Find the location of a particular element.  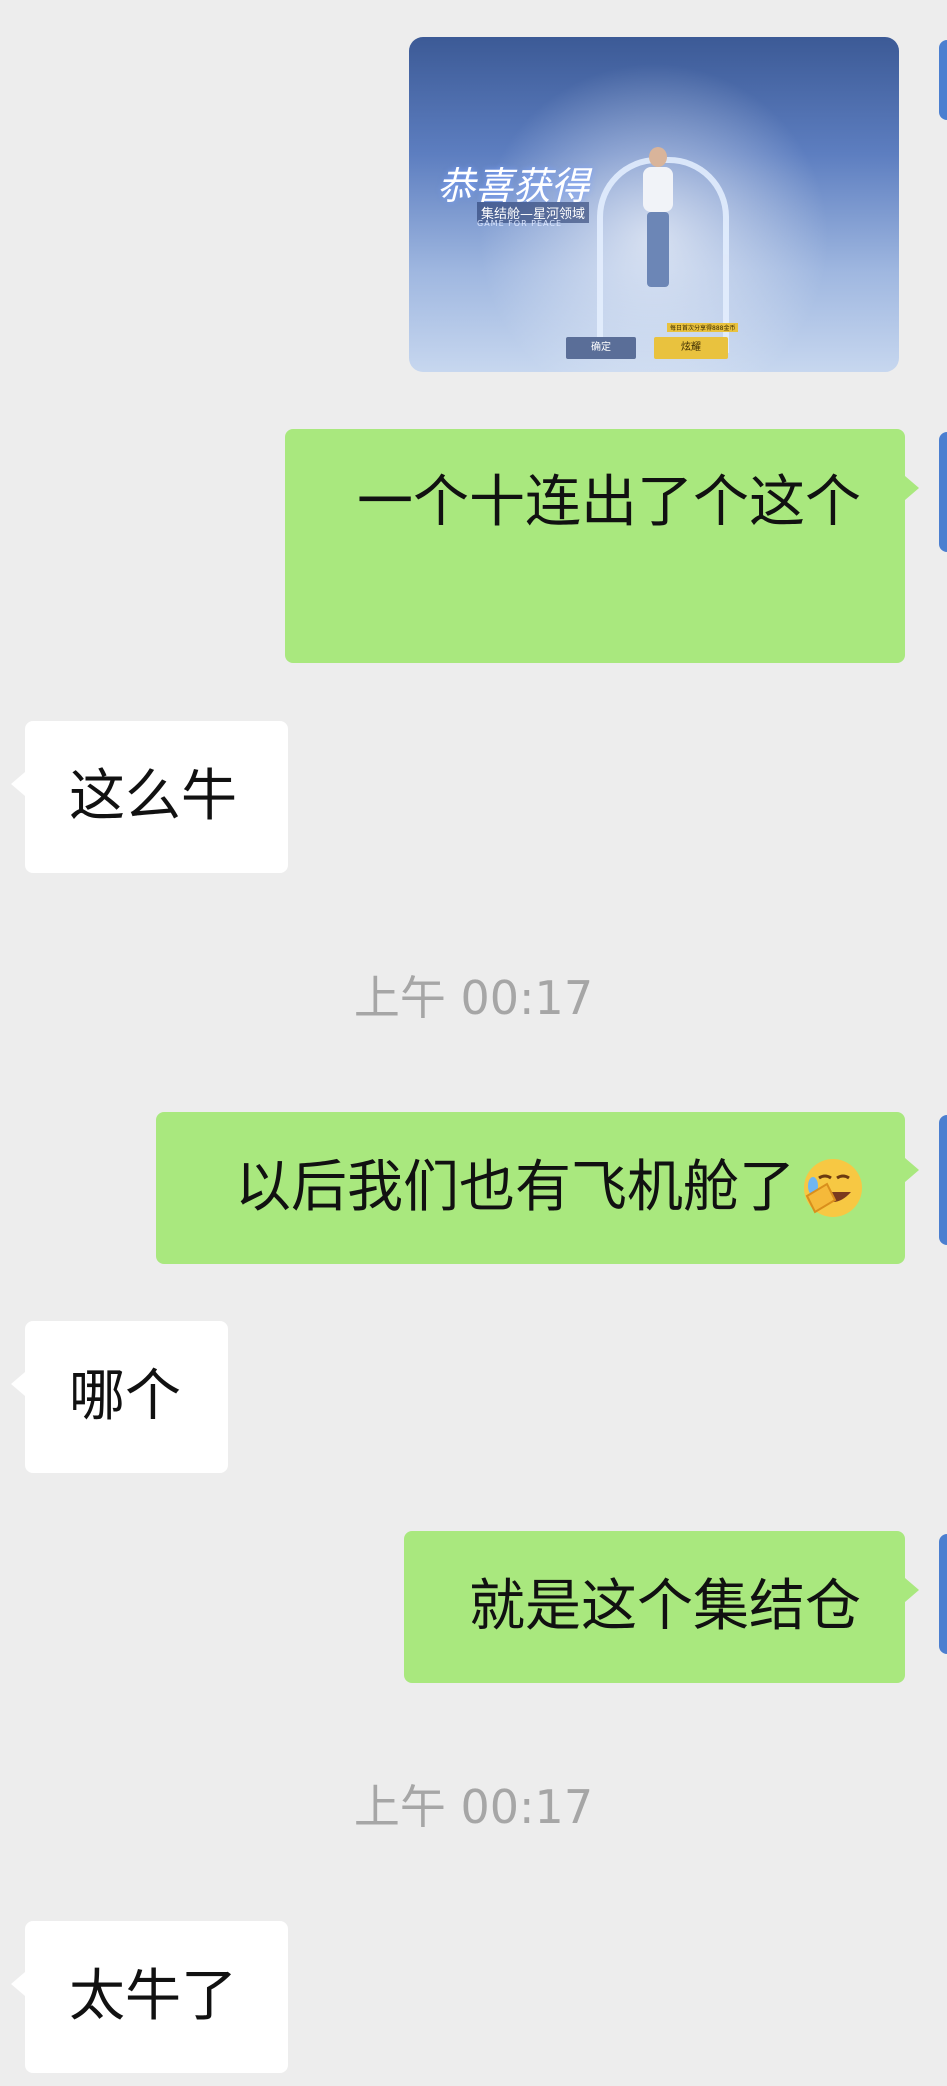

character-head is located at coordinates (658, 157).